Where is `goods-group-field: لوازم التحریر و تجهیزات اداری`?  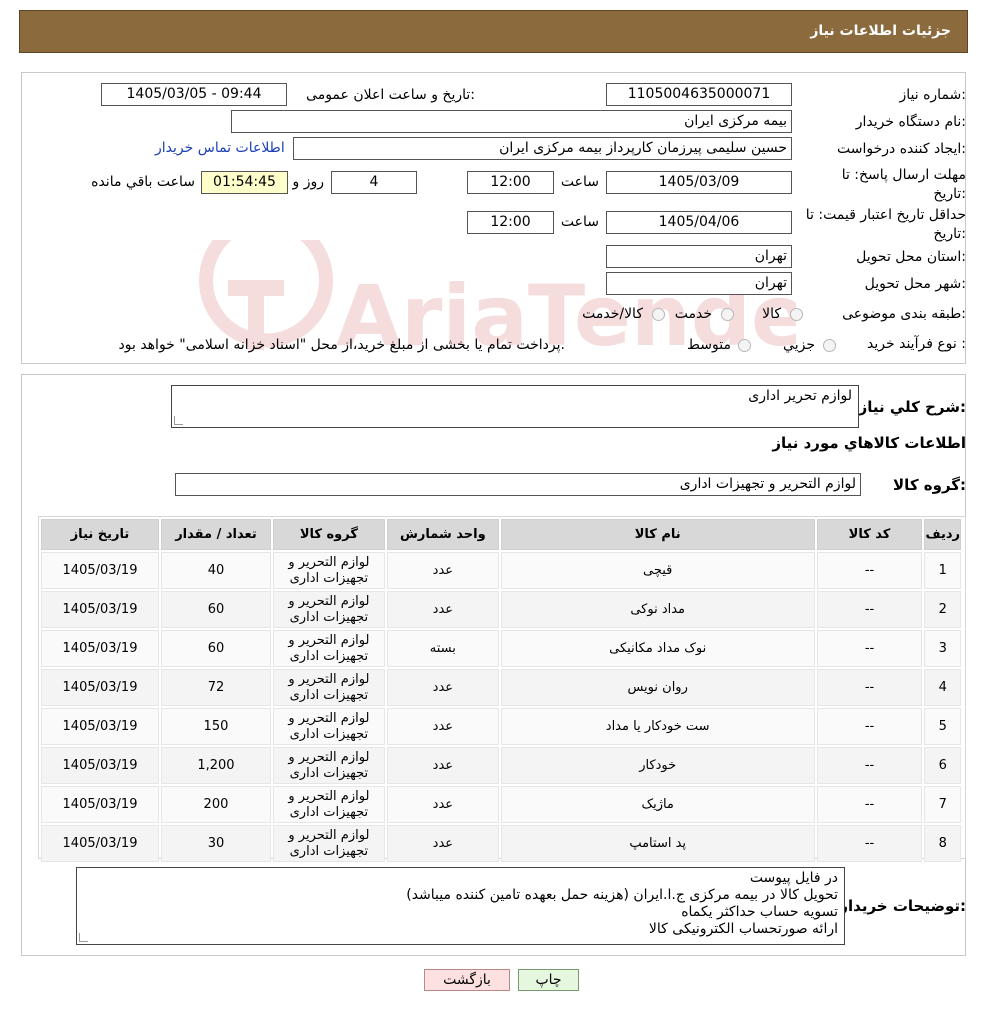
goods-group-field: لوازم التحریر و تجهیزات اداری is located at coordinates (518, 484).